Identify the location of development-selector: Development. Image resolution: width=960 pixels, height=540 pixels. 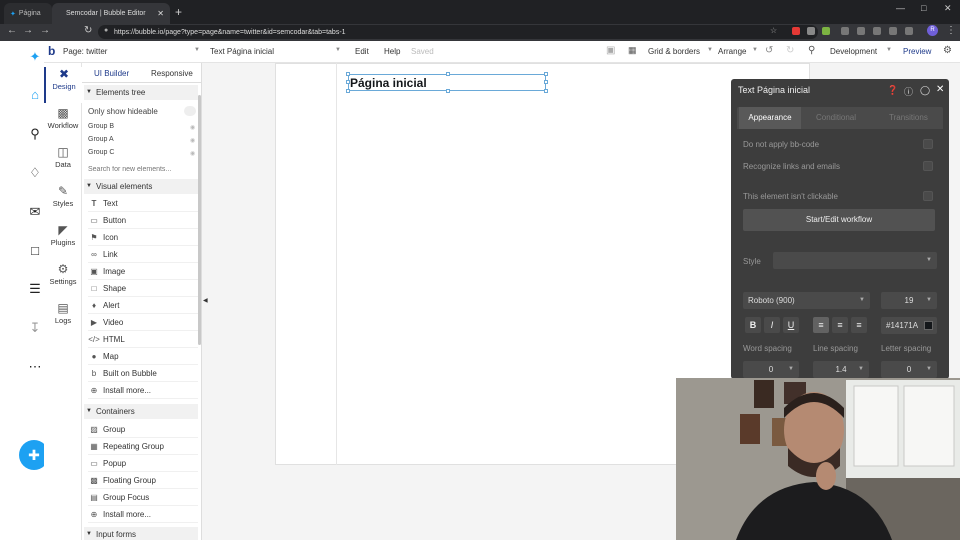
(853, 51).